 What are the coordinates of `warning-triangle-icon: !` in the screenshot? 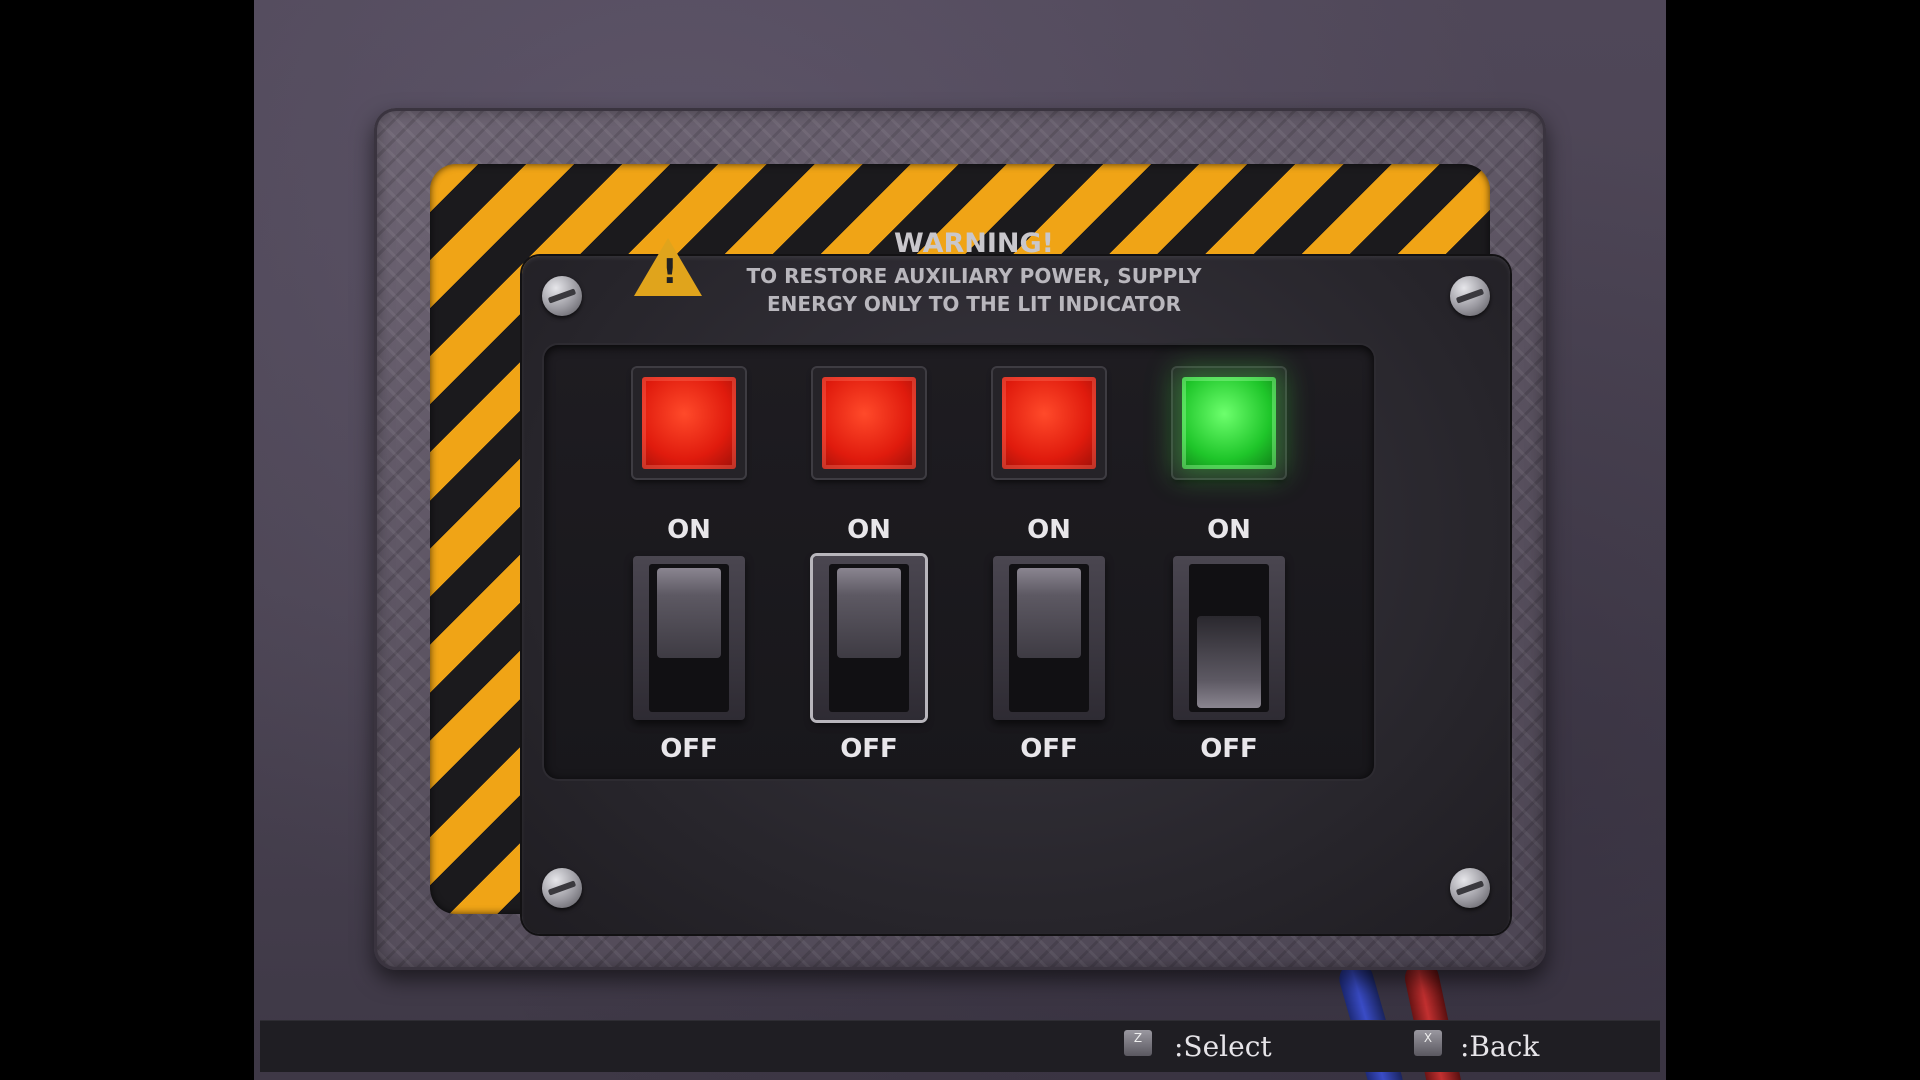 It's located at (668, 267).